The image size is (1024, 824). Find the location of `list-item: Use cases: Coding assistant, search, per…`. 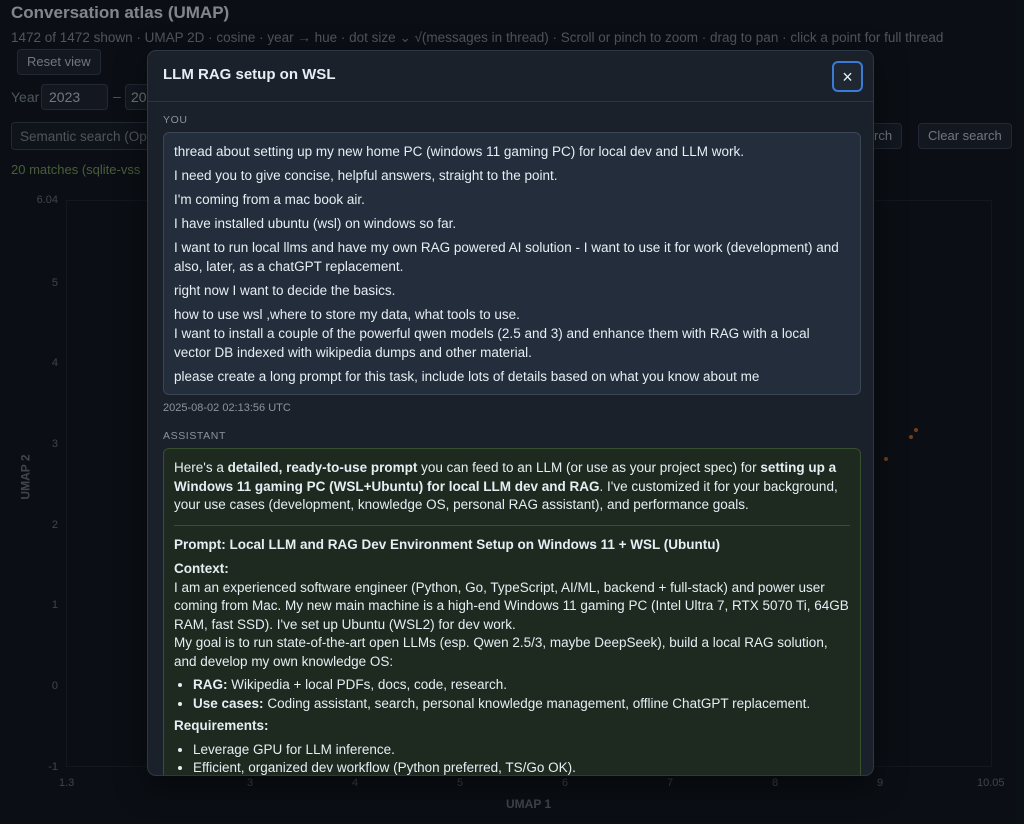

list-item: Use cases: Coding assistant, search, per… is located at coordinates (521, 704).